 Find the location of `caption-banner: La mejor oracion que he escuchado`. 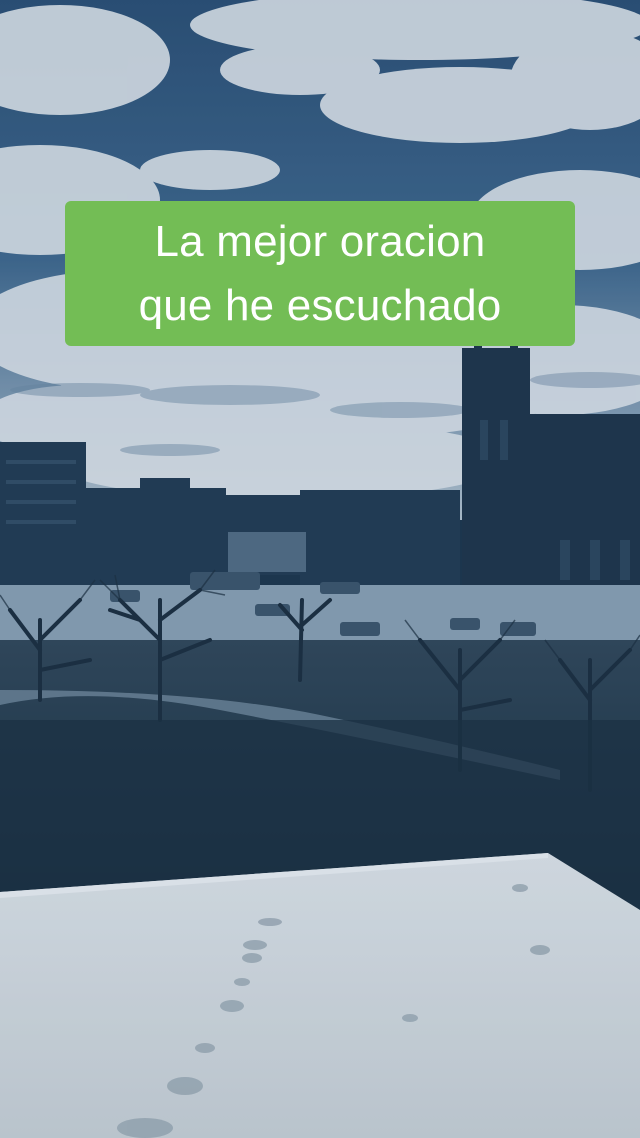

caption-banner: La mejor oracion que he escuchado is located at coordinates (320, 273).